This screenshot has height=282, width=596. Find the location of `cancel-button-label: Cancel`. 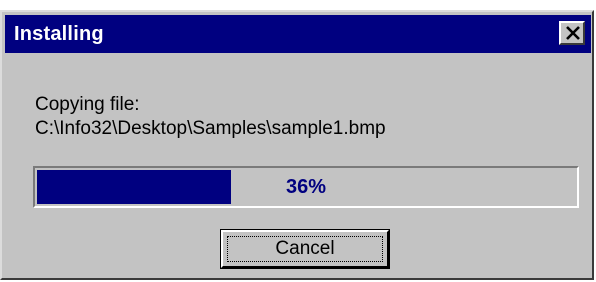

cancel-button-label: Cancel is located at coordinates (305, 248).